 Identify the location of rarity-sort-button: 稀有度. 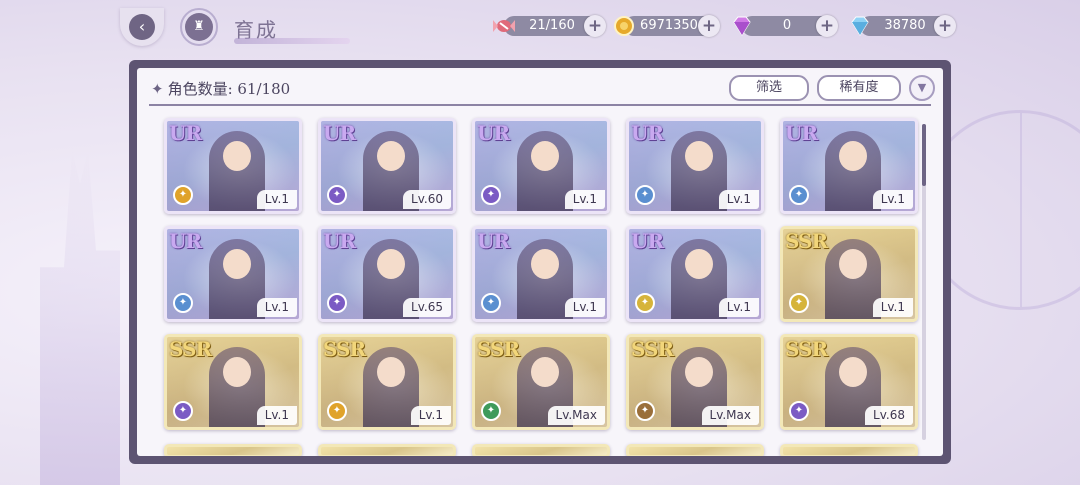
(859, 88).